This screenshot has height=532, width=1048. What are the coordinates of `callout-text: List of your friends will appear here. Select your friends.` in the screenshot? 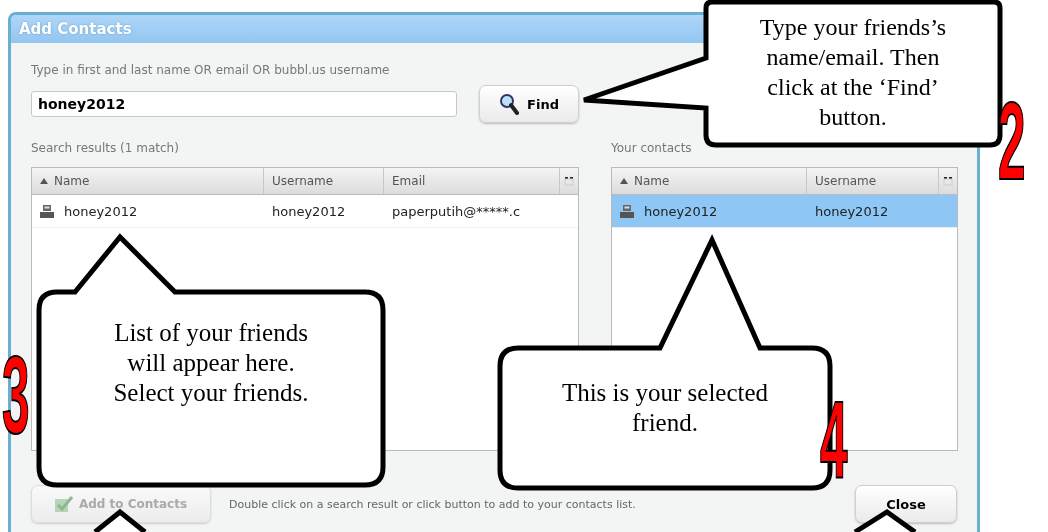 It's located at (211, 363).